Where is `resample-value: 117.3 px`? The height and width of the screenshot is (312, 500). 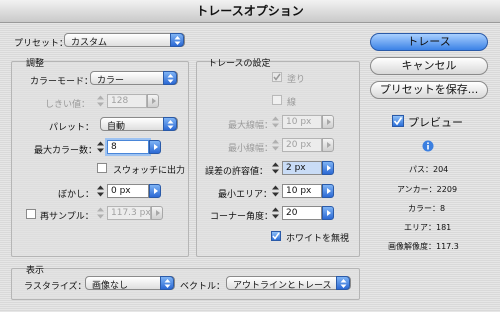
resample-value: 117.3 px is located at coordinates (131, 213).